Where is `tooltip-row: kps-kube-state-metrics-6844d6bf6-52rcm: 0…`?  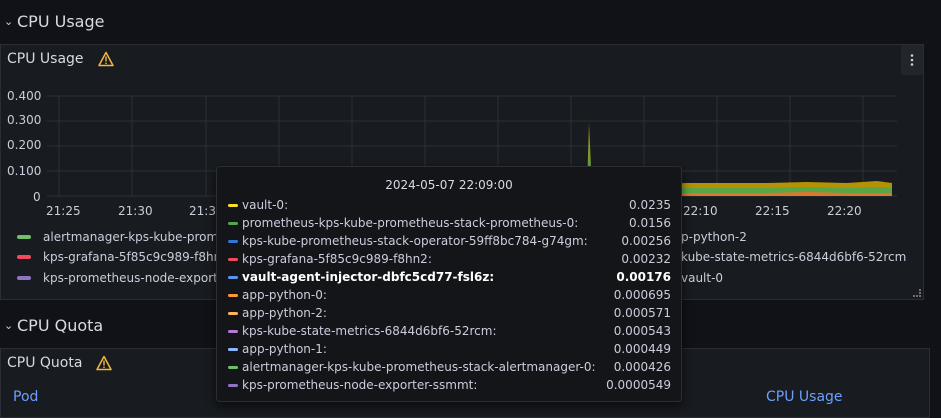 tooltip-row: kps-kube-state-metrics-6844d6bf6-52rcm: 0… is located at coordinates (449, 331).